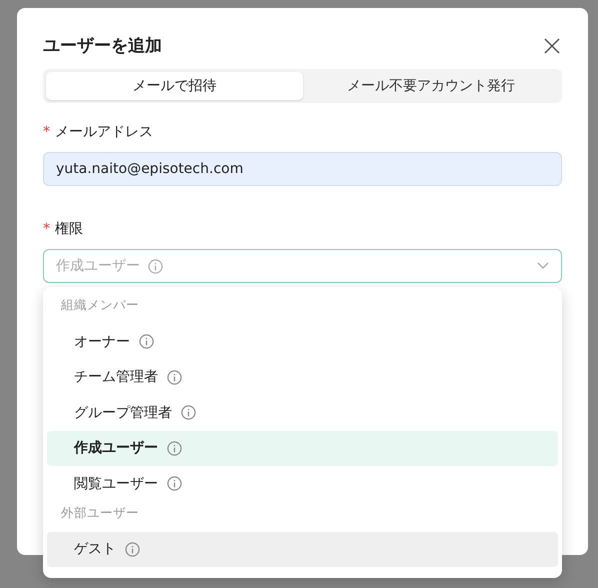  What do you see at coordinates (302, 448) in the screenshot?
I see `menu-option: 作成ユーザー` at bounding box center [302, 448].